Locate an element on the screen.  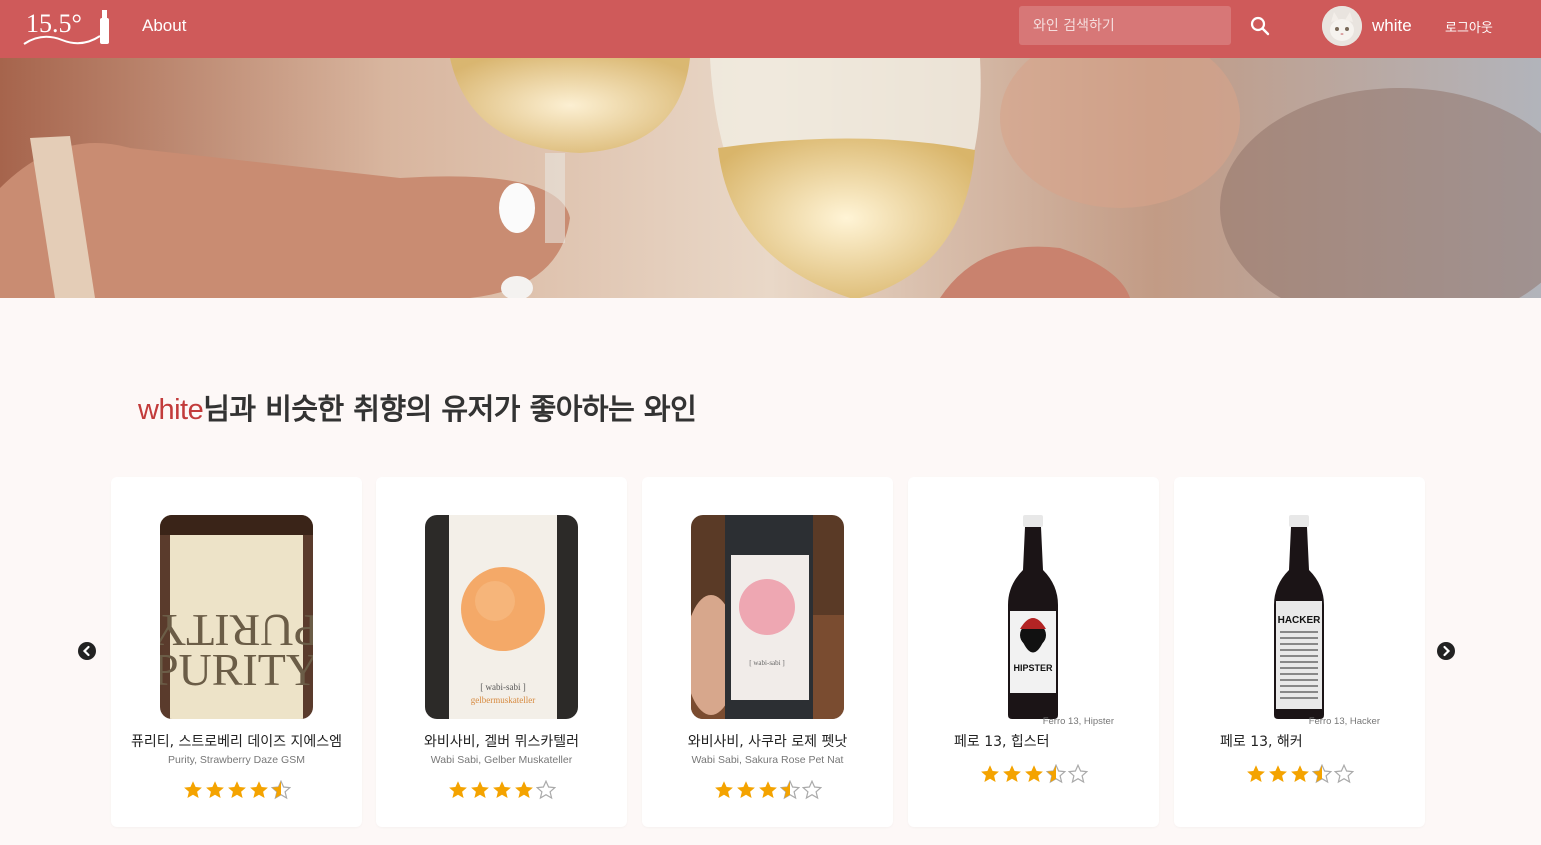
logo: 15.5° is located at coordinates (68, 27).